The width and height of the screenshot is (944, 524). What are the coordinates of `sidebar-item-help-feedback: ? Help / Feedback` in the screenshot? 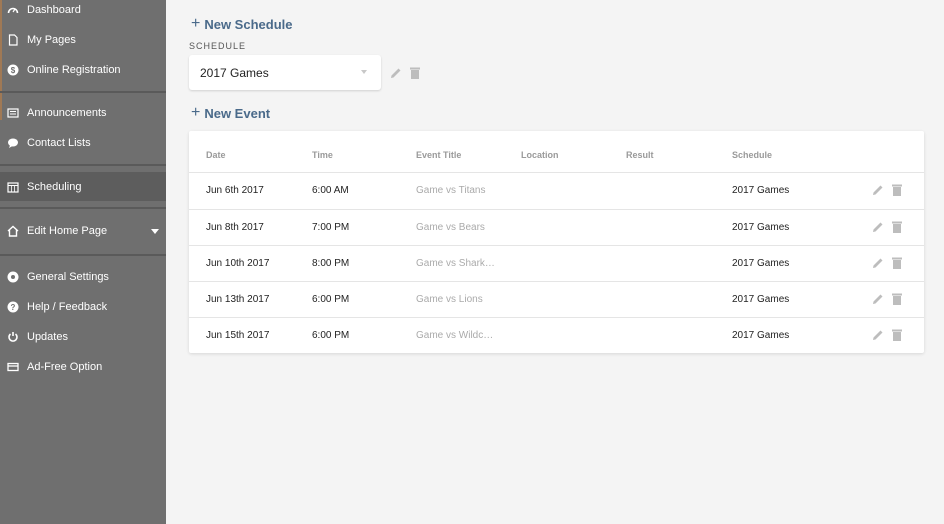 It's located at (83, 307).